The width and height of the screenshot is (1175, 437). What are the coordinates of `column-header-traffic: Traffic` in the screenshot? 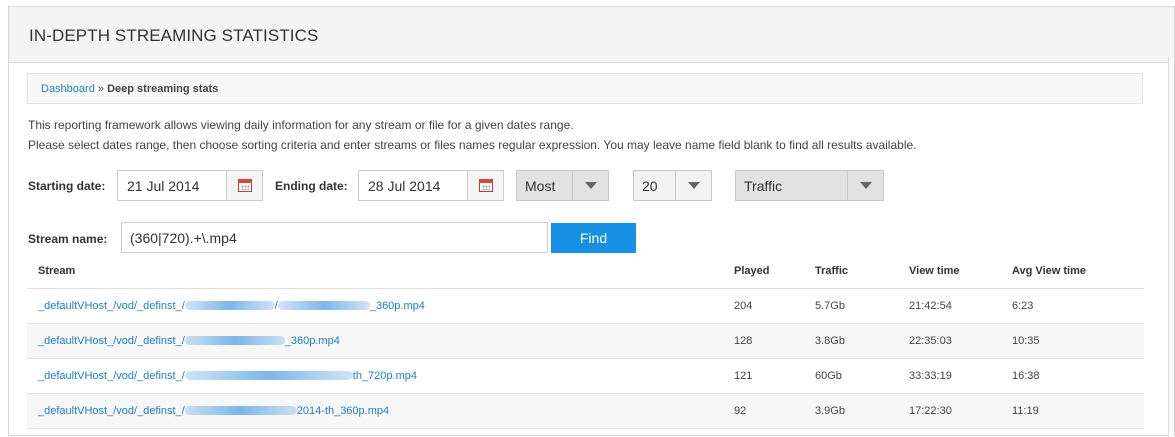 It's located at (831, 271).